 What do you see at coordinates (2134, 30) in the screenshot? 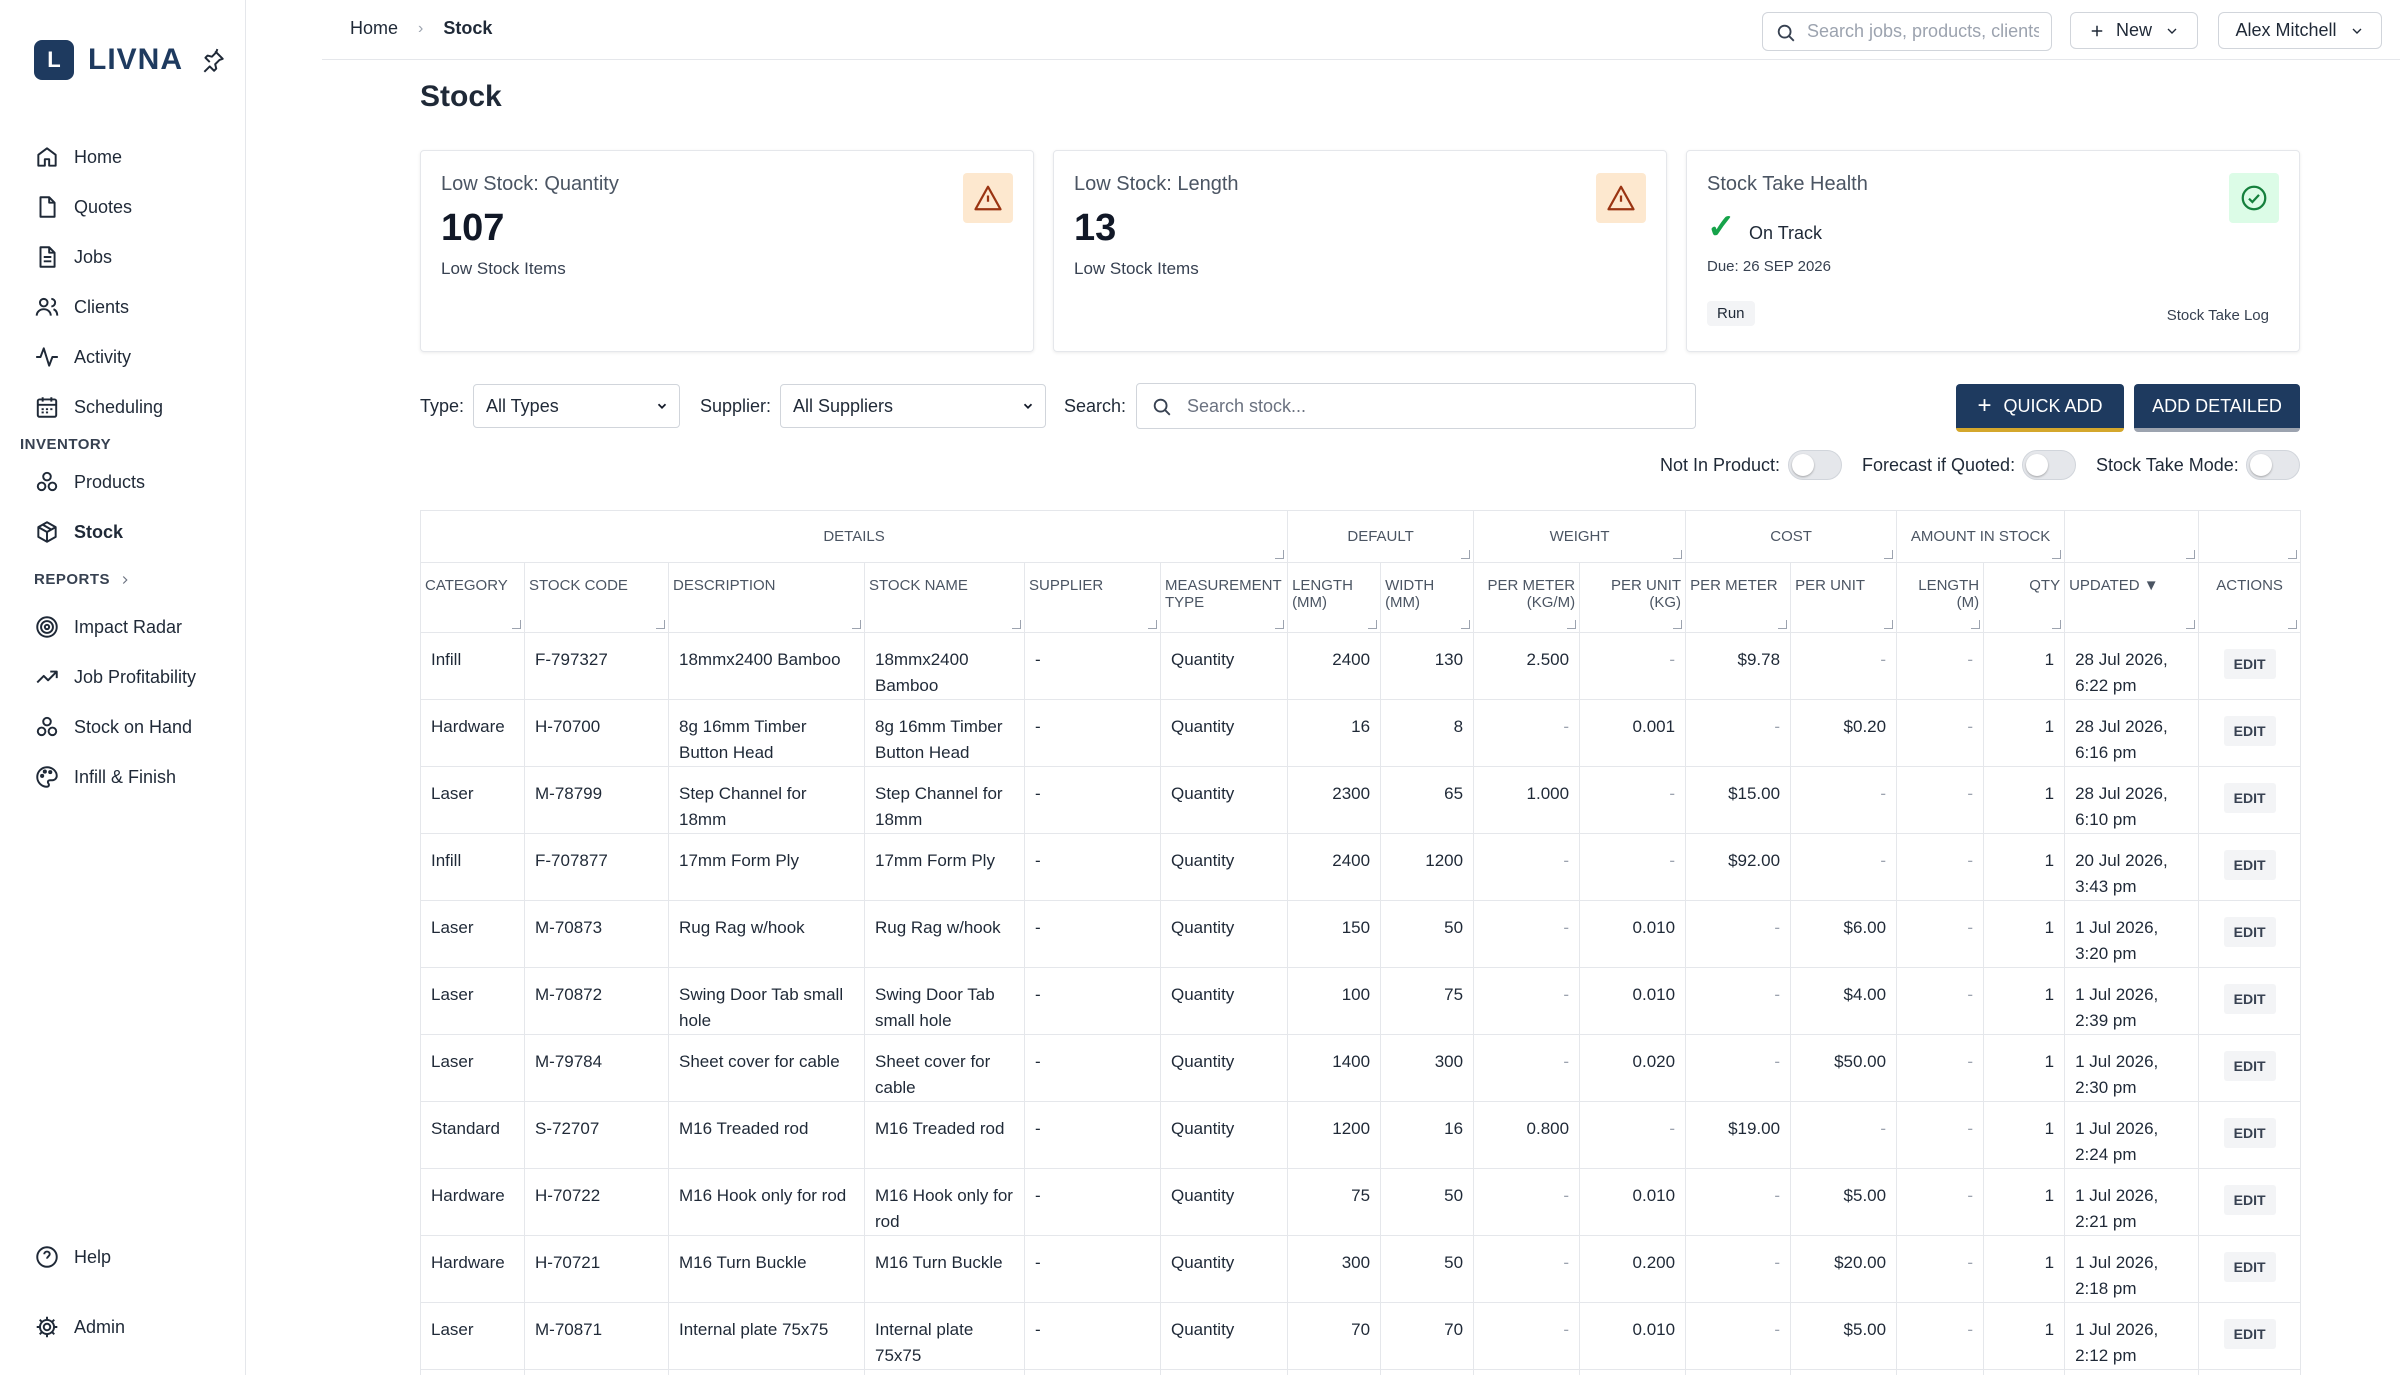
I see `new-button: New` at bounding box center [2134, 30].